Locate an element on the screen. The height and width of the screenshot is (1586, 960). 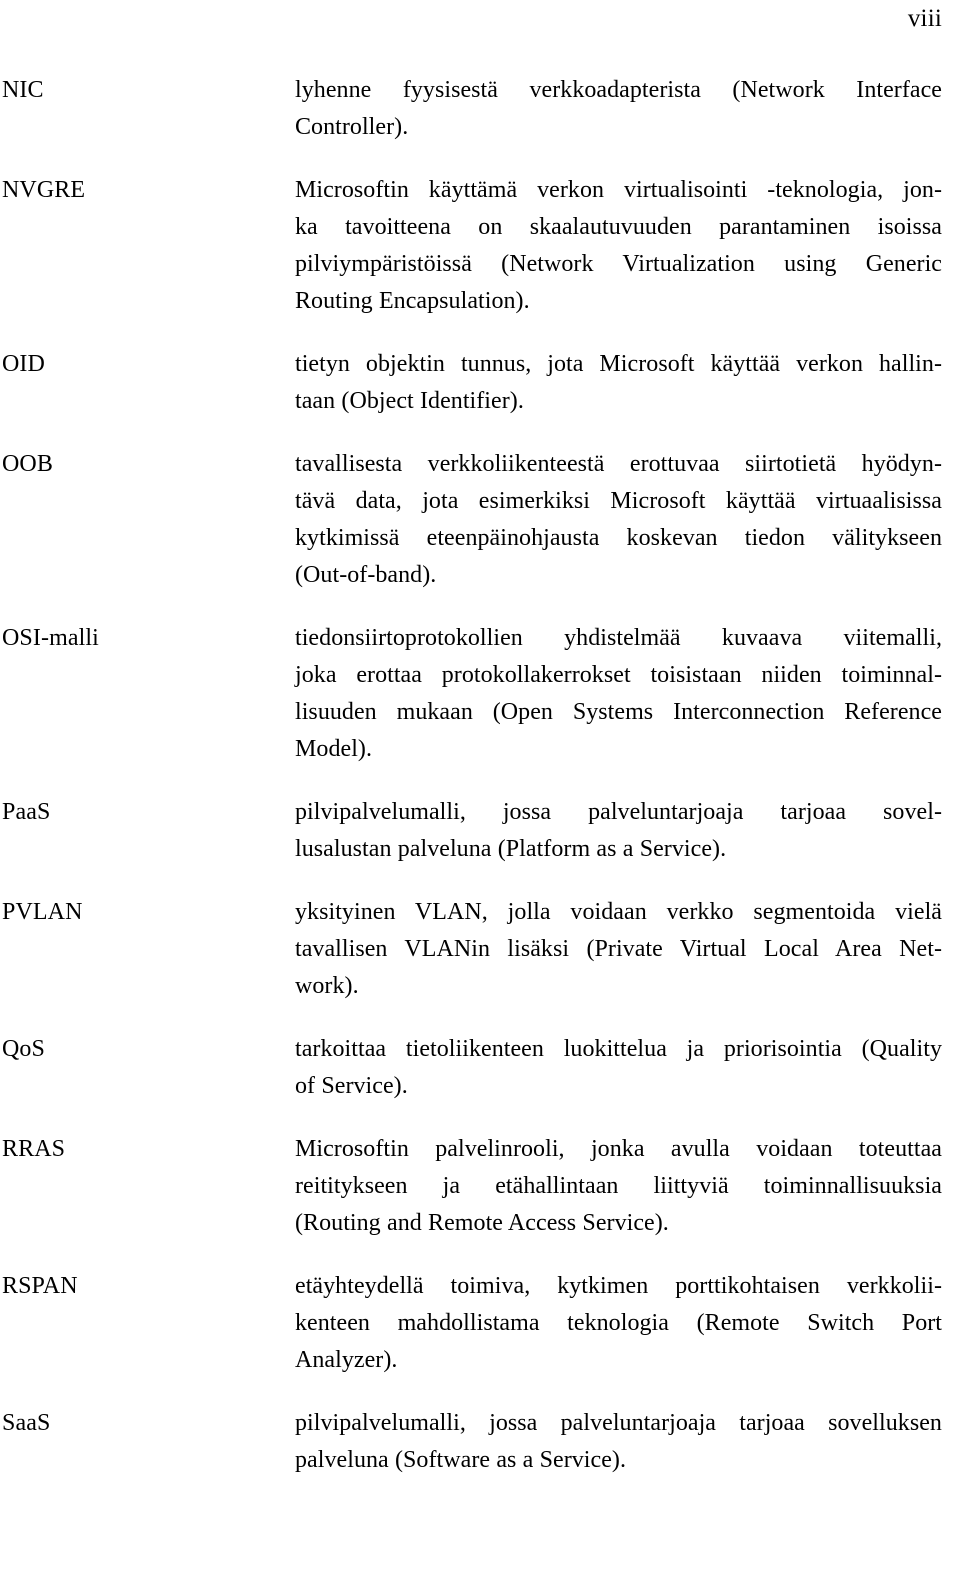
glossary-term: RSPAN is located at coordinates (40, 1286).